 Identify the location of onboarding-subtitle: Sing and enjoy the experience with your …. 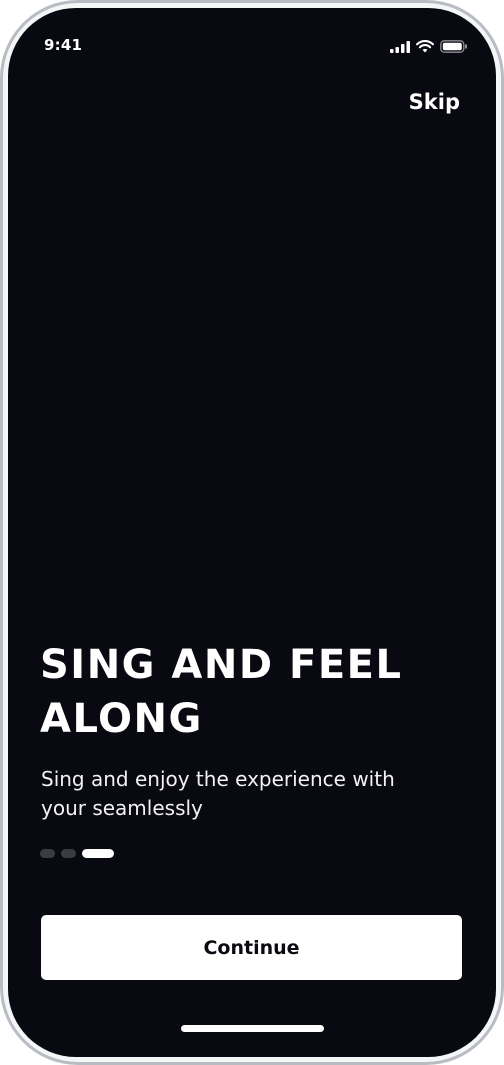
(218, 793).